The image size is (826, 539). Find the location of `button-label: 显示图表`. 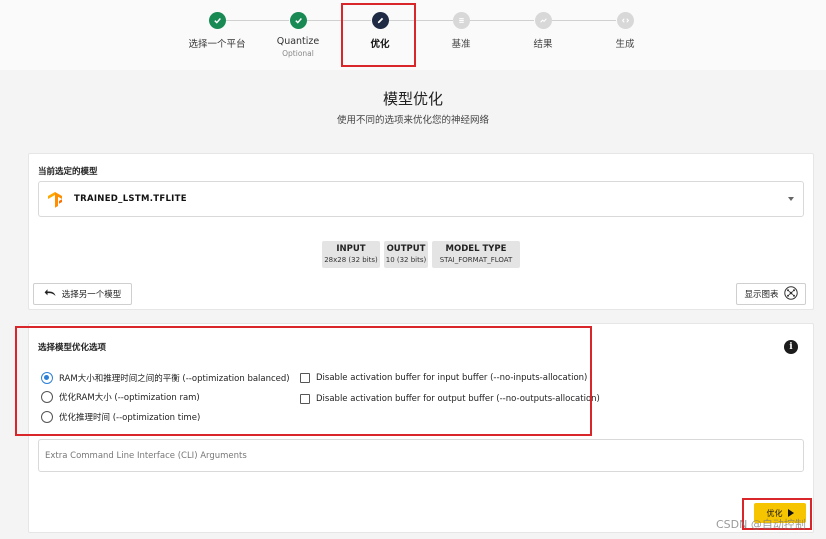

button-label: 显示图表 is located at coordinates (761, 295).